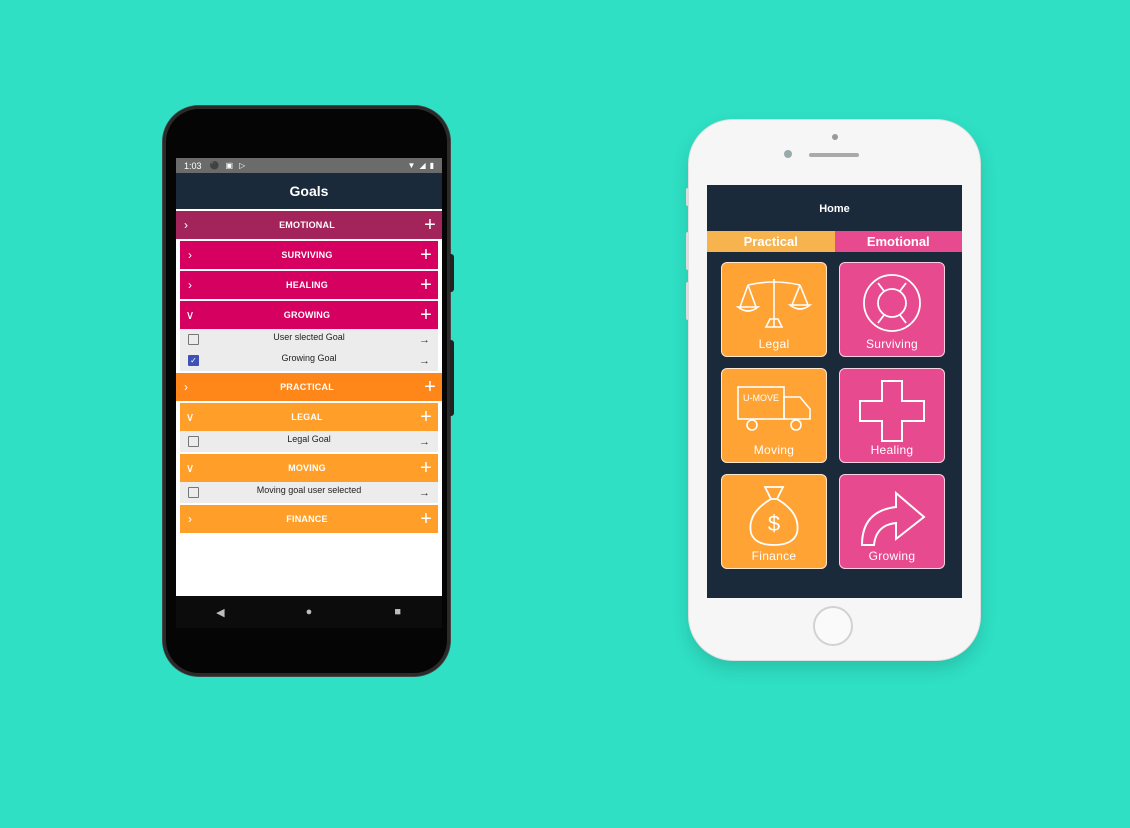 The width and height of the screenshot is (1130, 828). I want to click on home-button, so click(833, 626).